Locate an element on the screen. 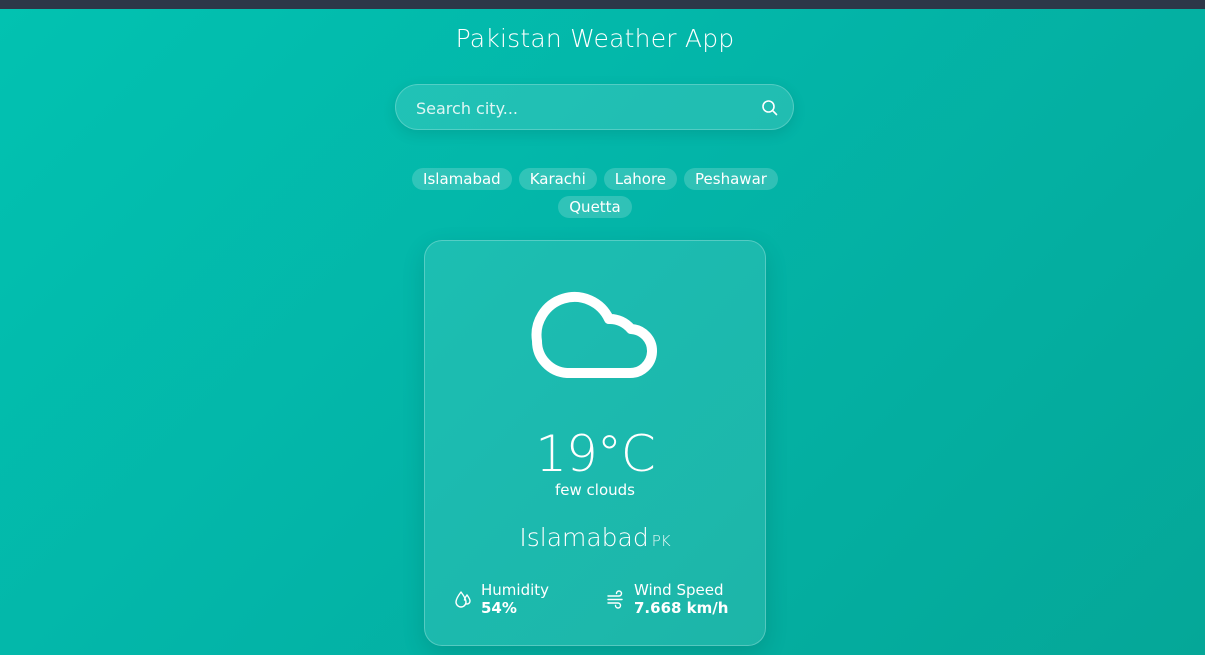 The width and height of the screenshot is (1205, 655). city-name: Islamabad is located at coordinates (584, 537).